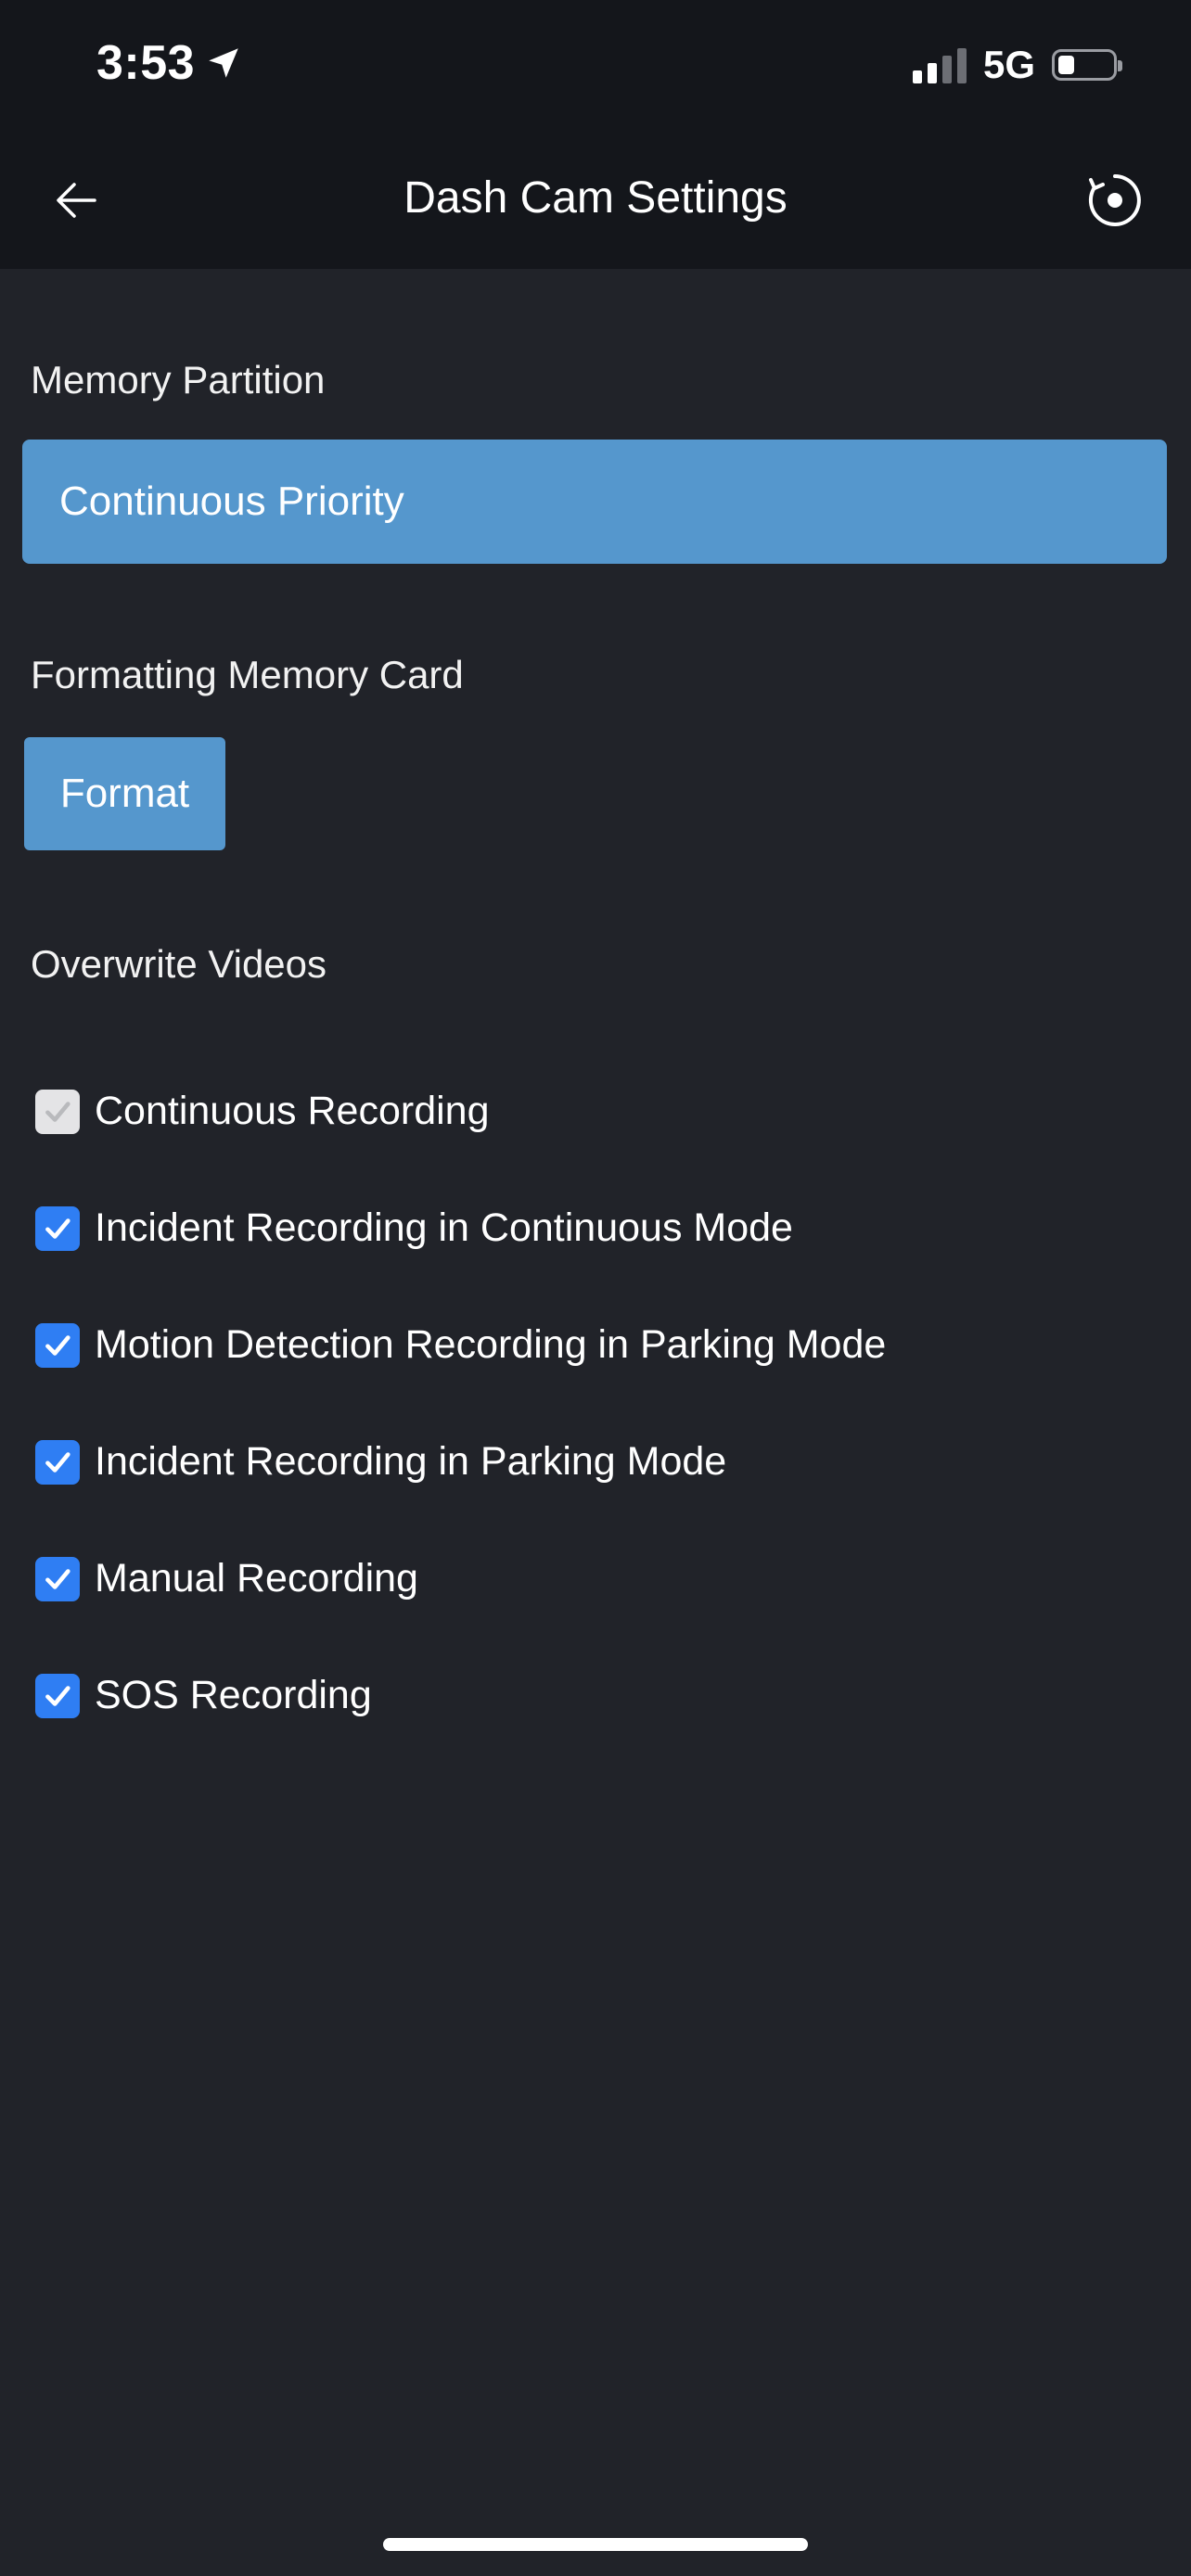  What do you see at coordinates (594, 502) in the screenshot?
I see `memory-partition-select: Continuous Priority` at bounding box center [594, 502].